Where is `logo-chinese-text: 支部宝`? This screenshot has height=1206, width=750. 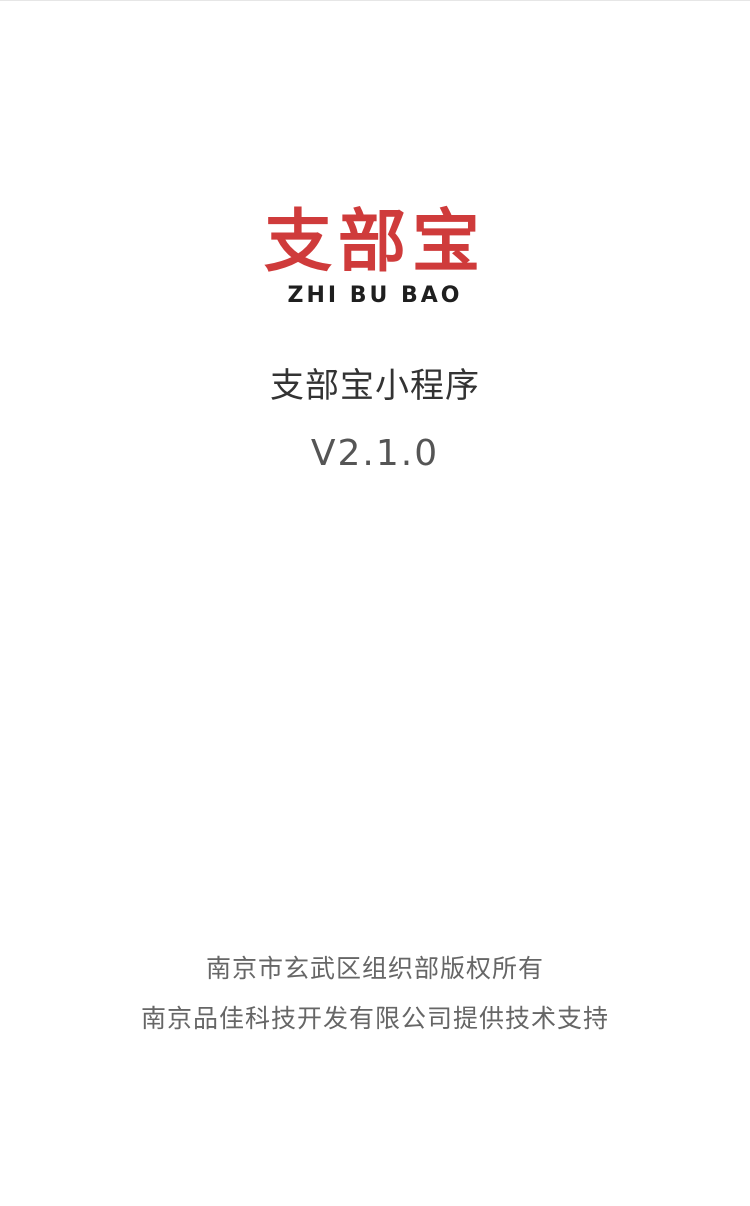 logo-chinese-text: 支部宝 is located at coordinates (374, 242).